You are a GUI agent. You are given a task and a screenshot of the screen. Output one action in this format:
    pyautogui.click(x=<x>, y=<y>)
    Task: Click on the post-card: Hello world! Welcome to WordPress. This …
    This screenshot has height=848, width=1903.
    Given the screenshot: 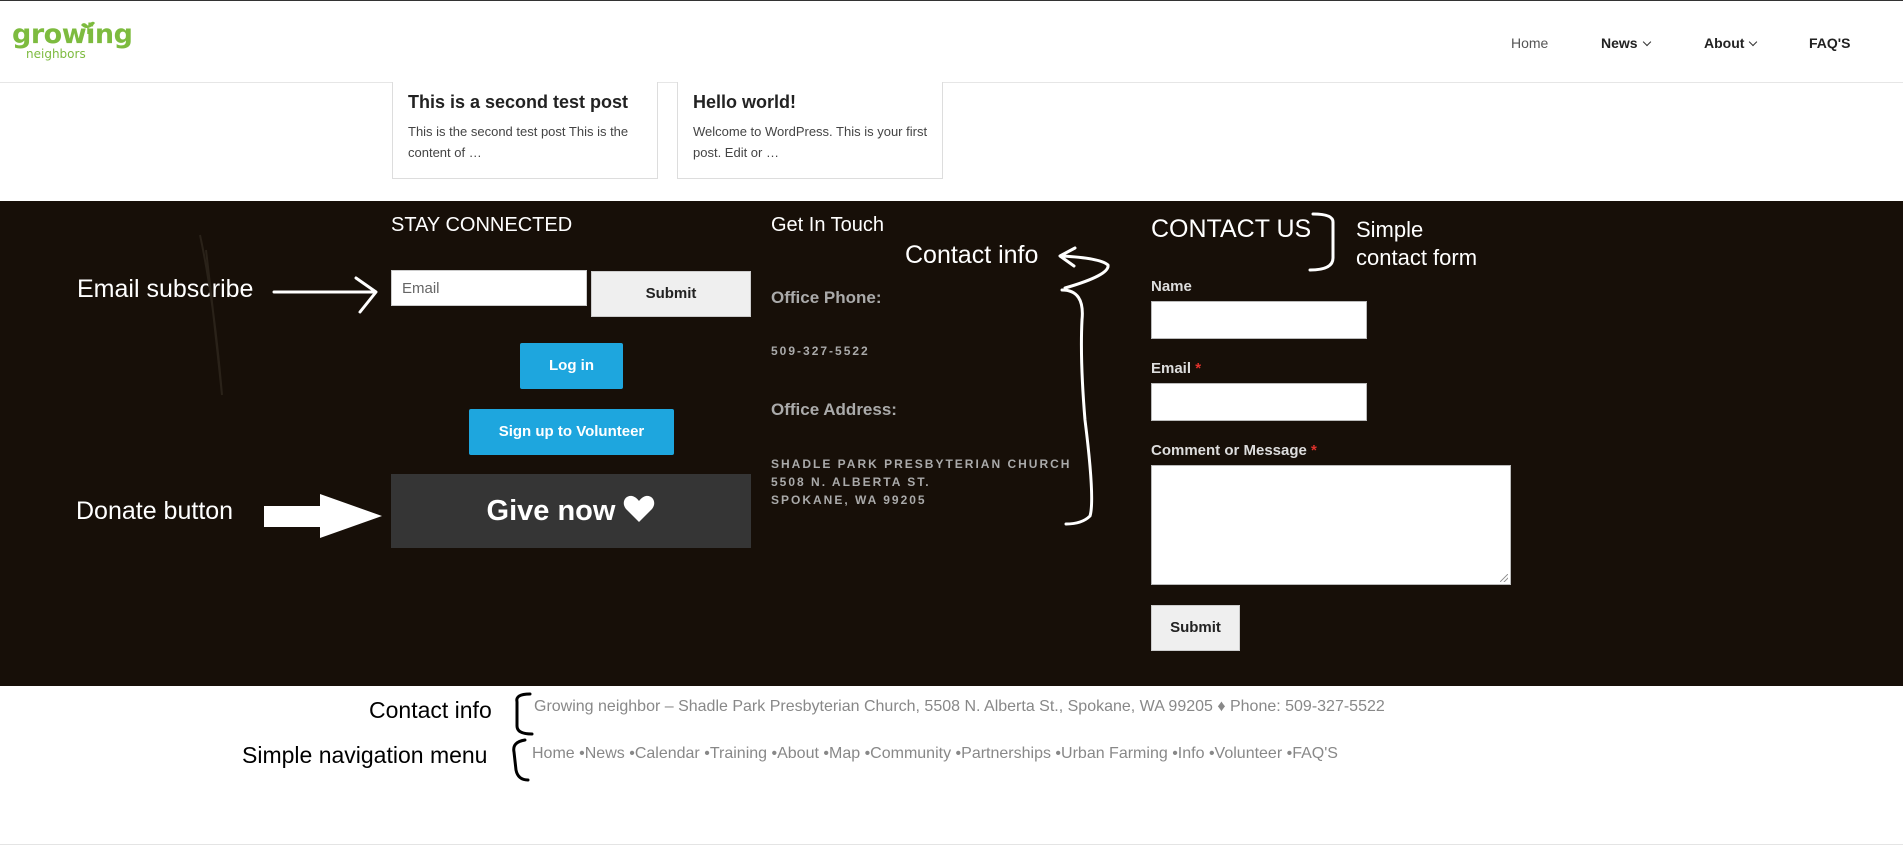 What is the action you would take?
    pyautogui.click(x=810, y=130)
    